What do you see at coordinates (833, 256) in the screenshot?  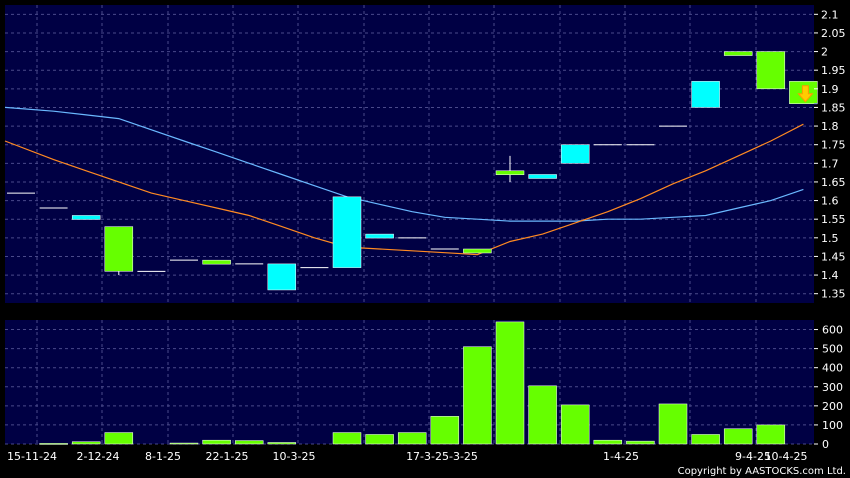 I see `price-tick-label: 1.45` at bounding box center [833, 256].